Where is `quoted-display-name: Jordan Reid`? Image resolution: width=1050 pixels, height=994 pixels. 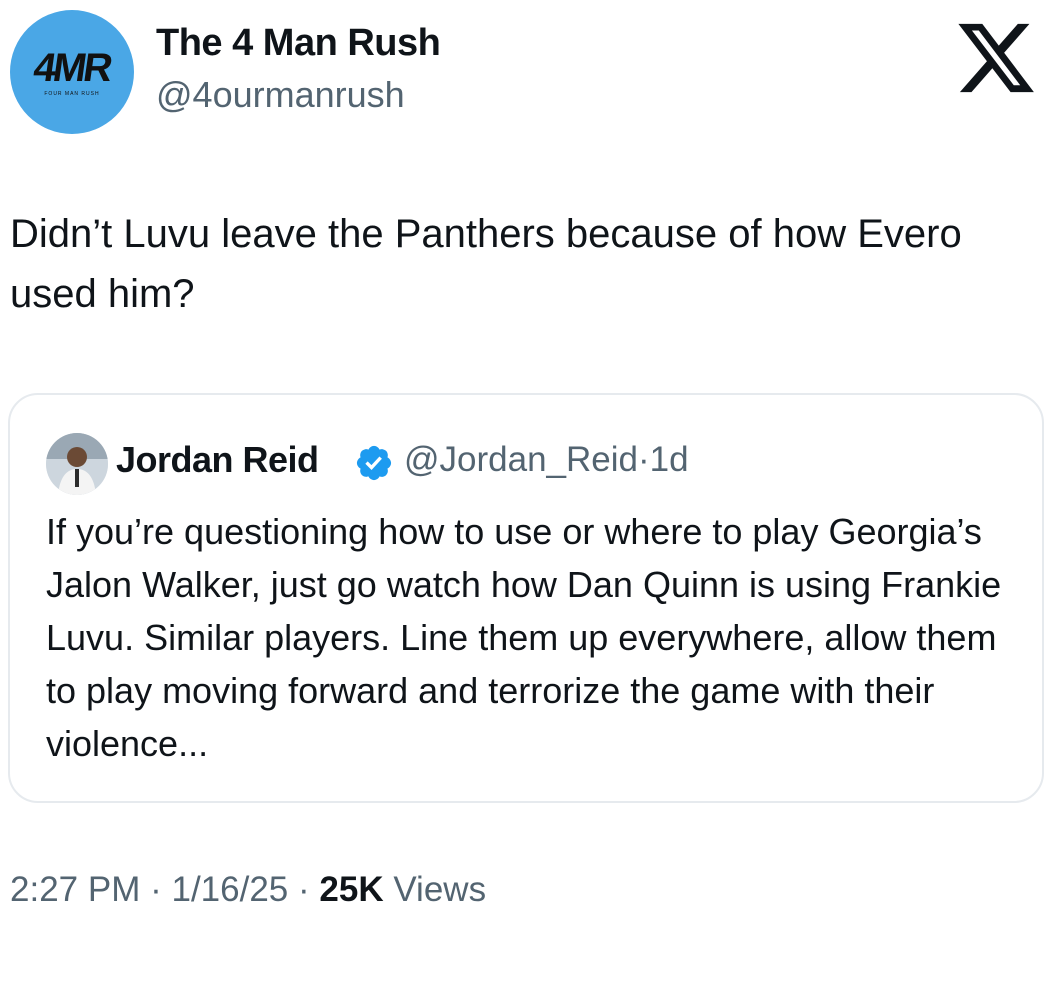 quoted-display-name: Jordan Reid is located at coordinates (217, 460).